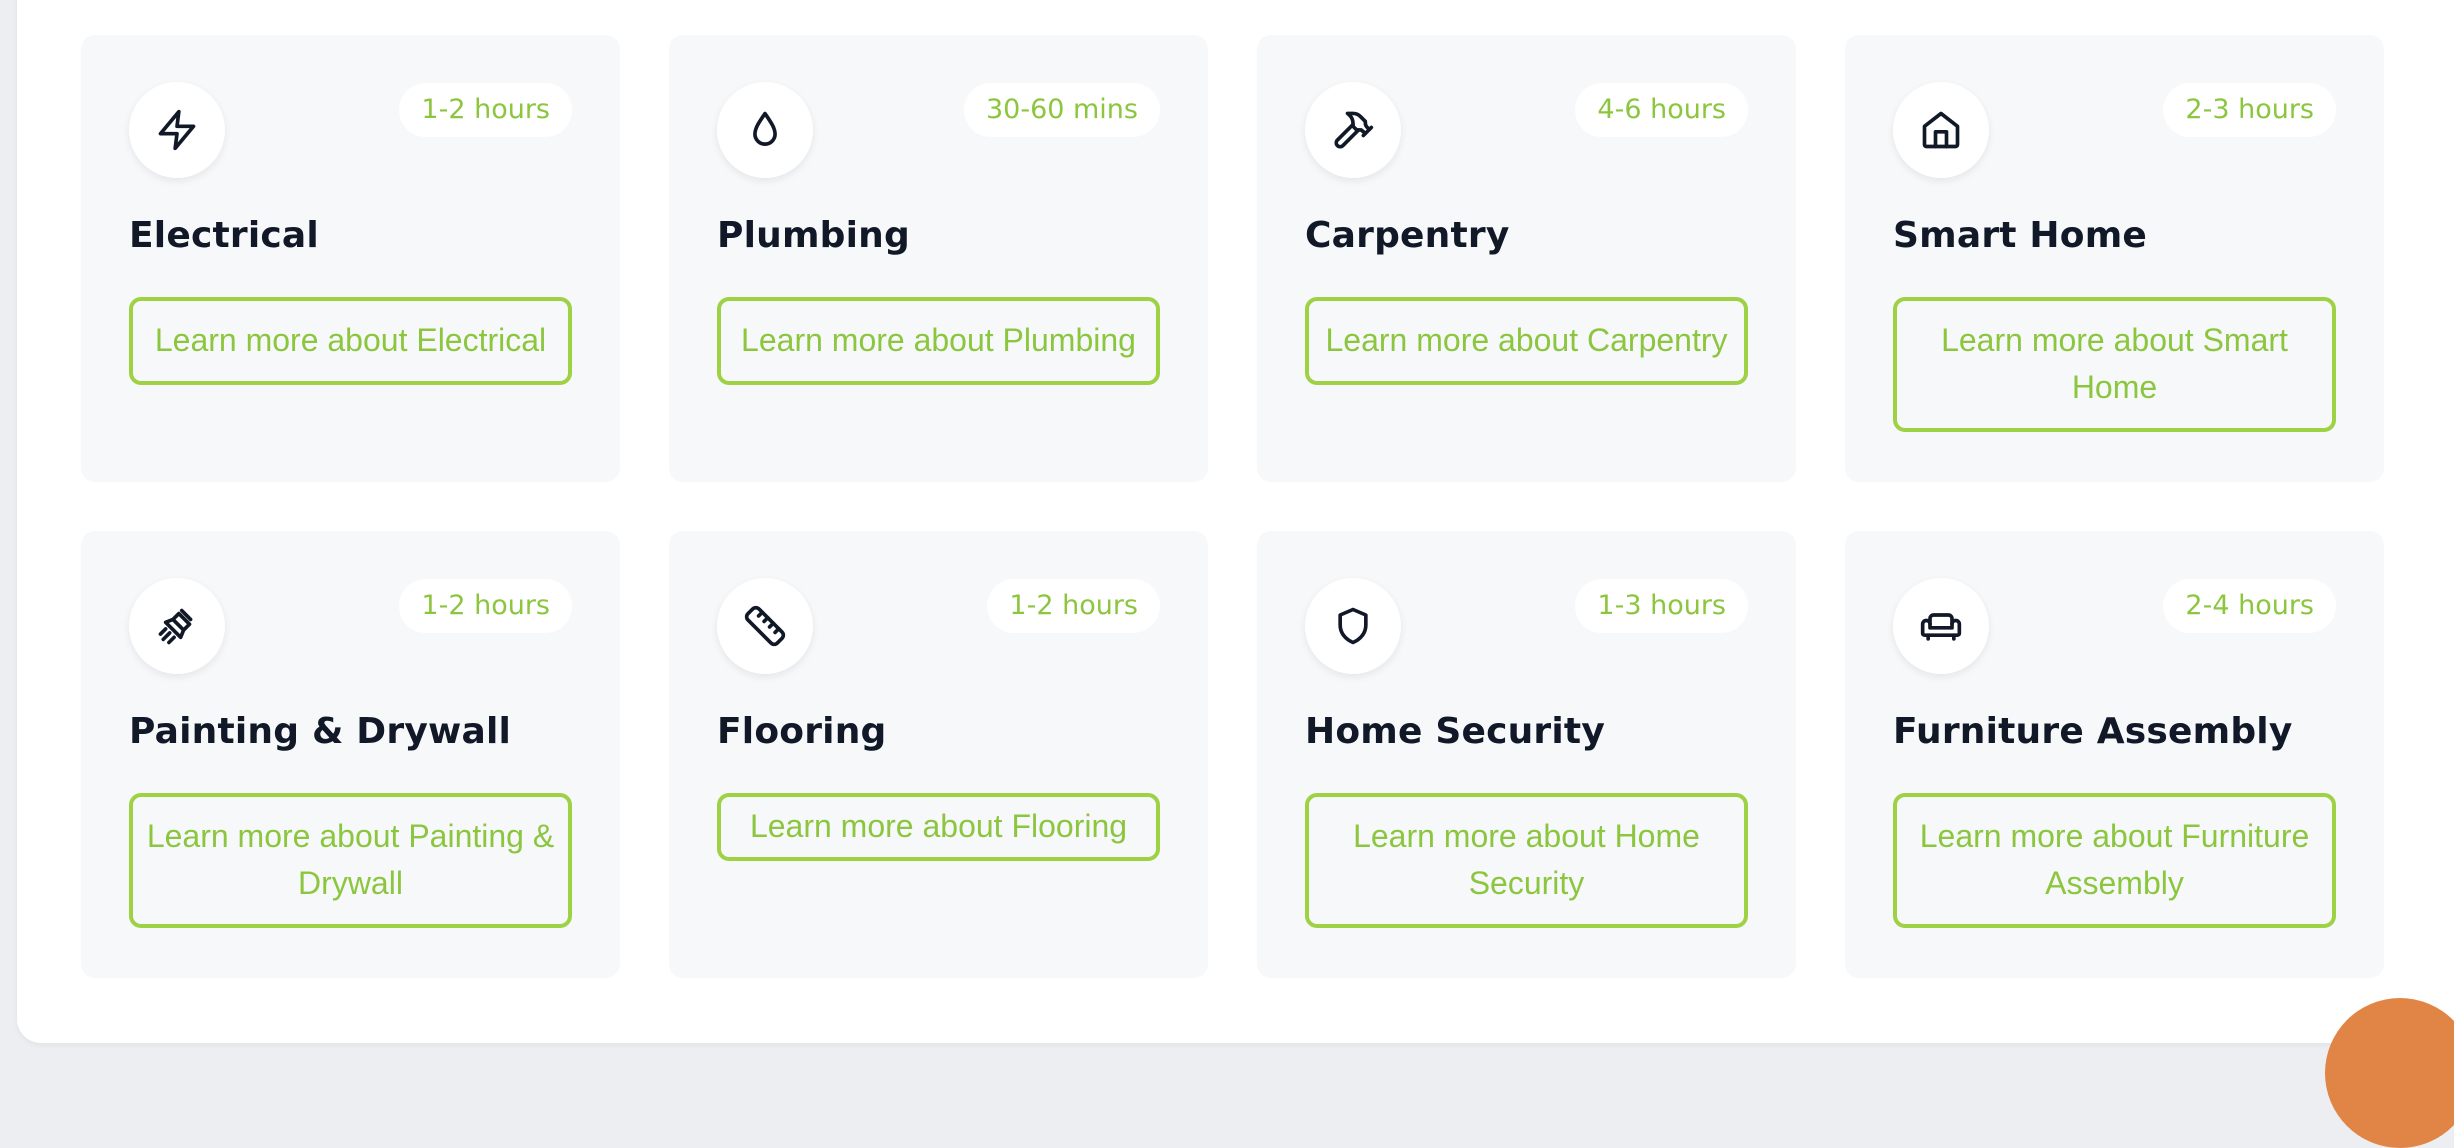  What do you see at coordinates (1941, 130) in the screenshot?
I see `home-icon` at bounding box center [1941, 130].